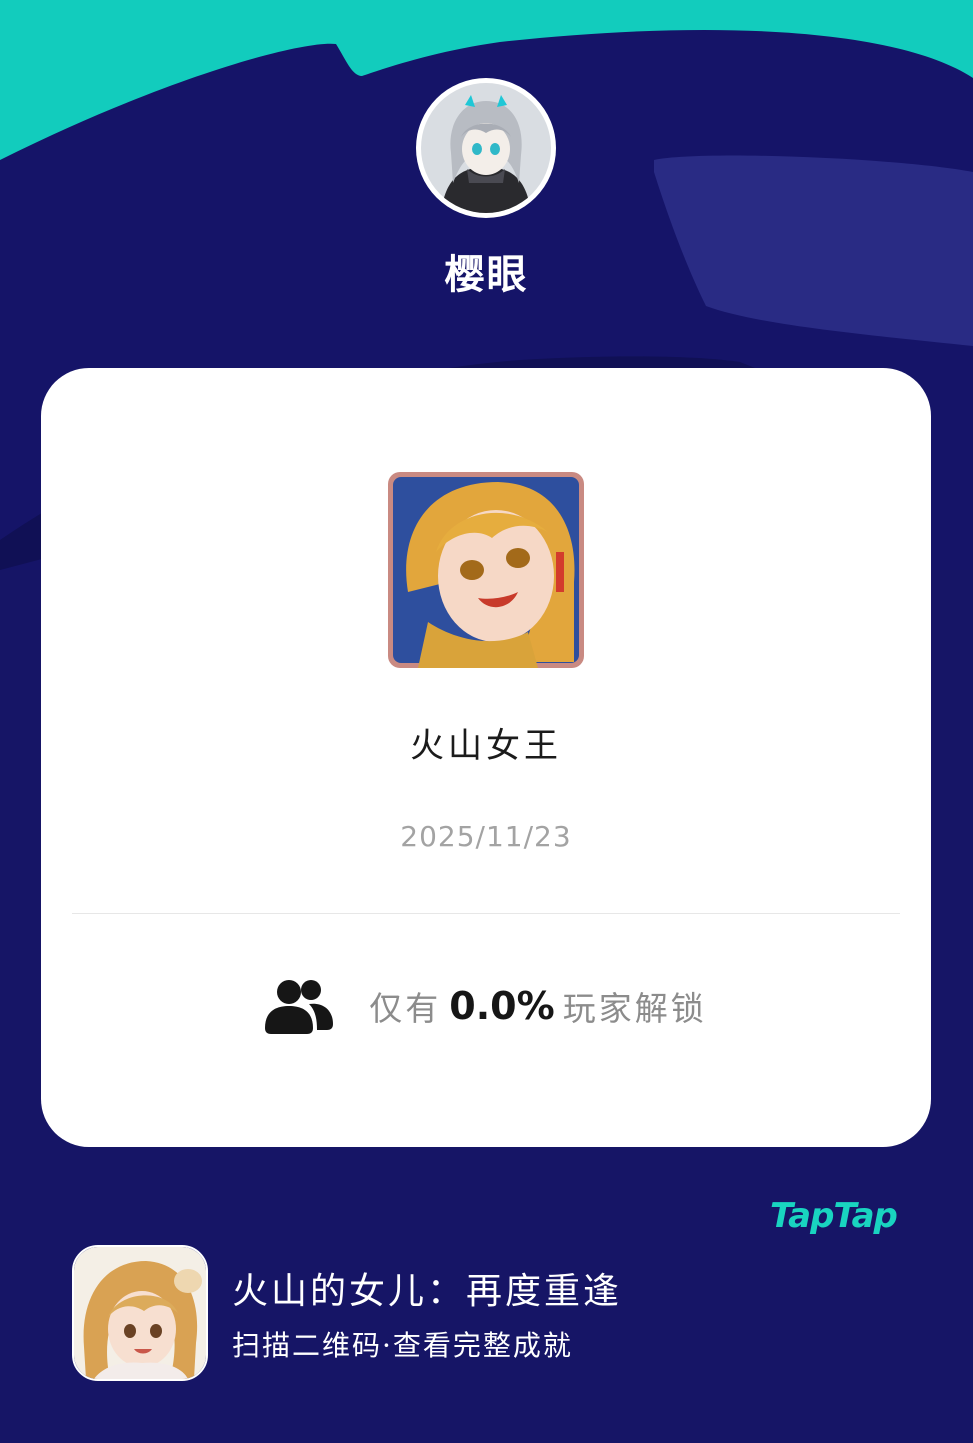  I want to click on game-name: 火山的女儿：再度重逢, so click(427, 1291).